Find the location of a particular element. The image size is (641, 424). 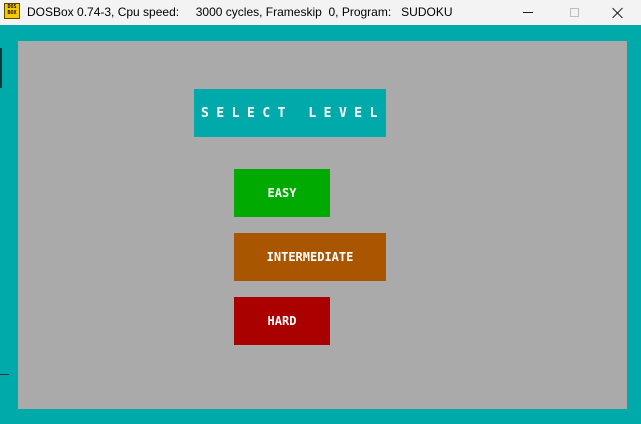

window-edge-shadow is located at coordinates (1, 68).